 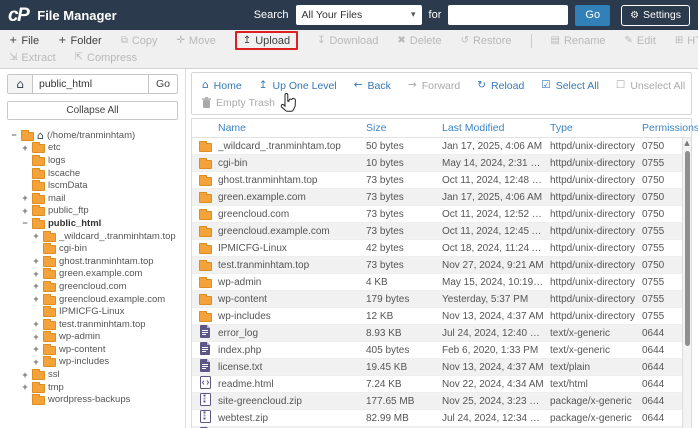 What do you see at coordinates (670, 128) in the screenshot?
I see `column-header-permissions: Permissions` at bounding box center [670, 128].